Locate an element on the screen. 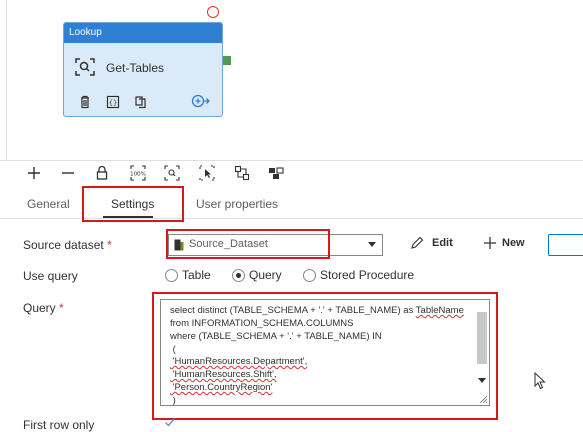 The width and height of the screenshot is (583, 432). lookup-activity: Lookup Get-Tables {} is located at coordinates (143, 69).